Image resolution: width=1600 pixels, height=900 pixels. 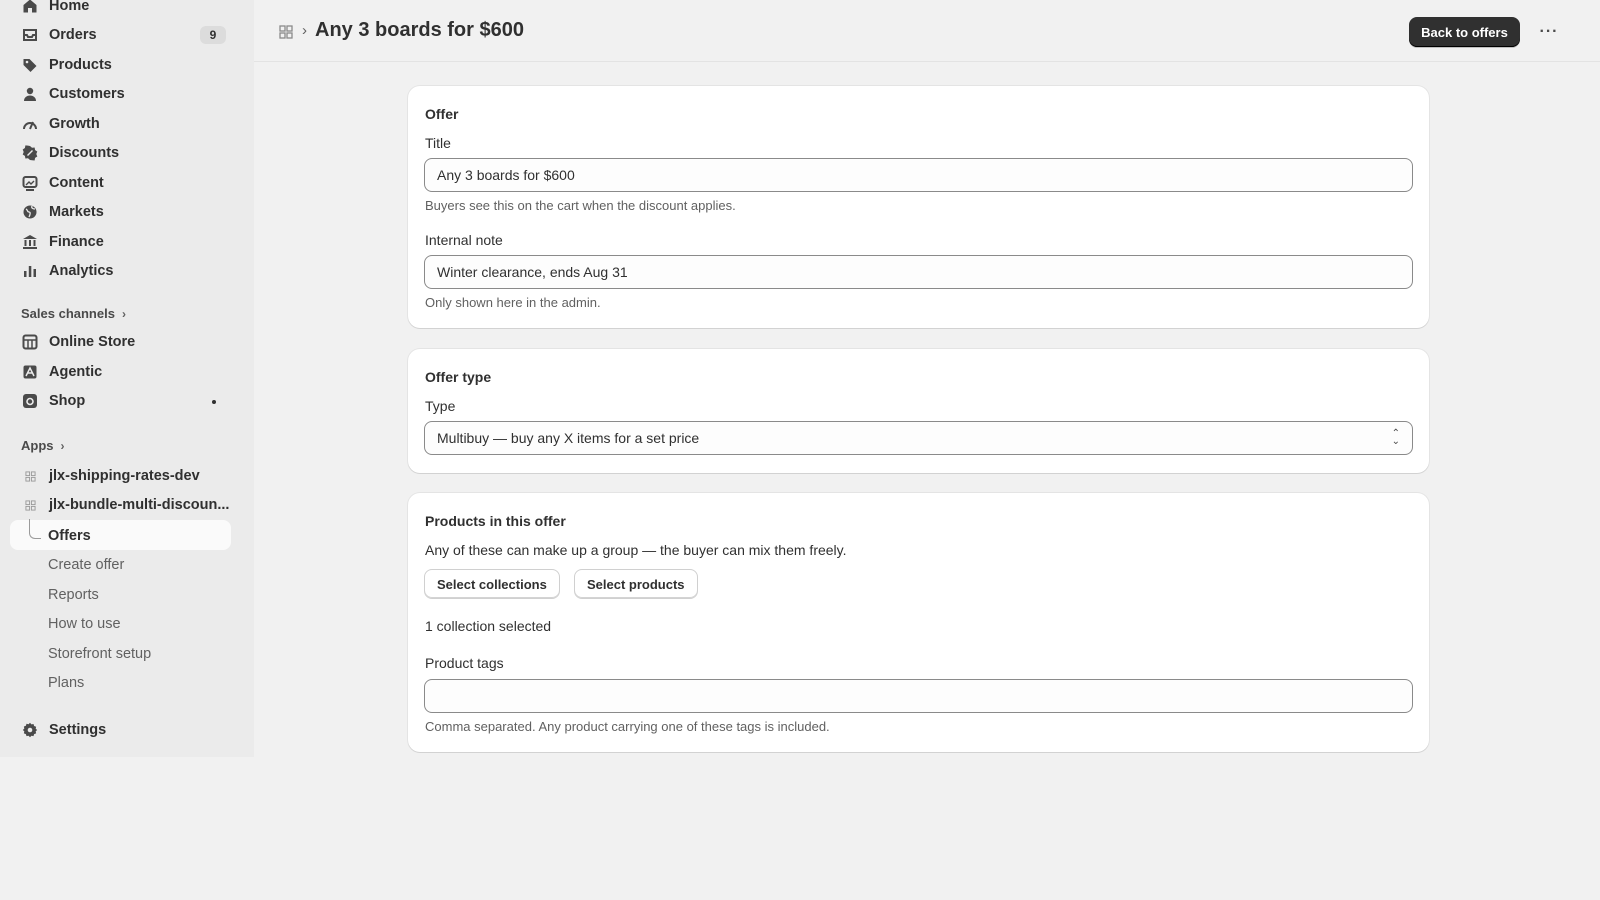 I want to click on select-products-button: Select products, so click(x=636, y=584).